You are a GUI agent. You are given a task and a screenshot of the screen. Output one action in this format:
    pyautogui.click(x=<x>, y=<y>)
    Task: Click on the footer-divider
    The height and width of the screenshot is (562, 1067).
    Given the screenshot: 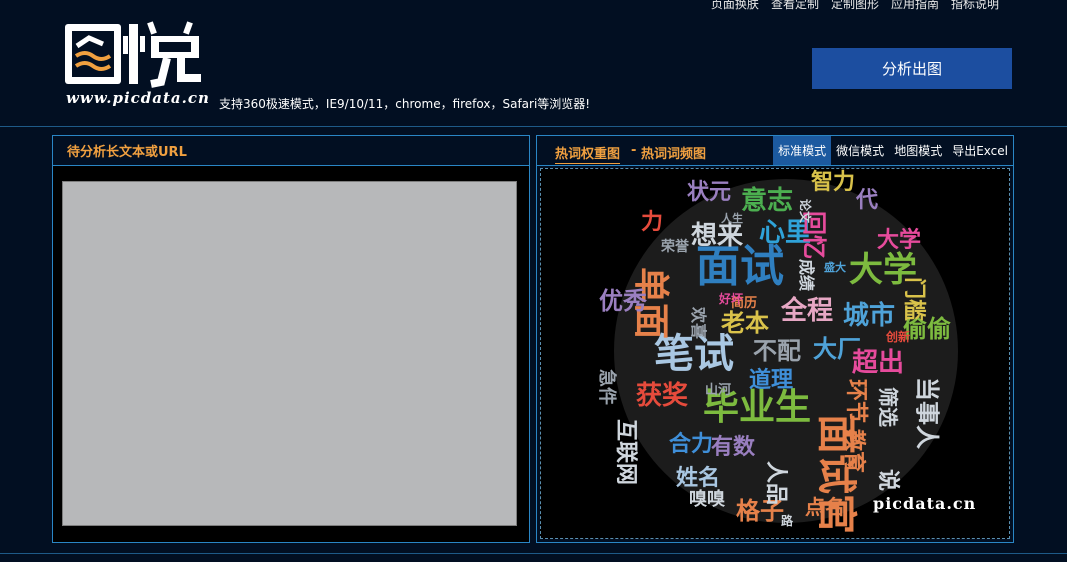 What is the action you would take?
    pyautogui.click(x=533, y=553)
    